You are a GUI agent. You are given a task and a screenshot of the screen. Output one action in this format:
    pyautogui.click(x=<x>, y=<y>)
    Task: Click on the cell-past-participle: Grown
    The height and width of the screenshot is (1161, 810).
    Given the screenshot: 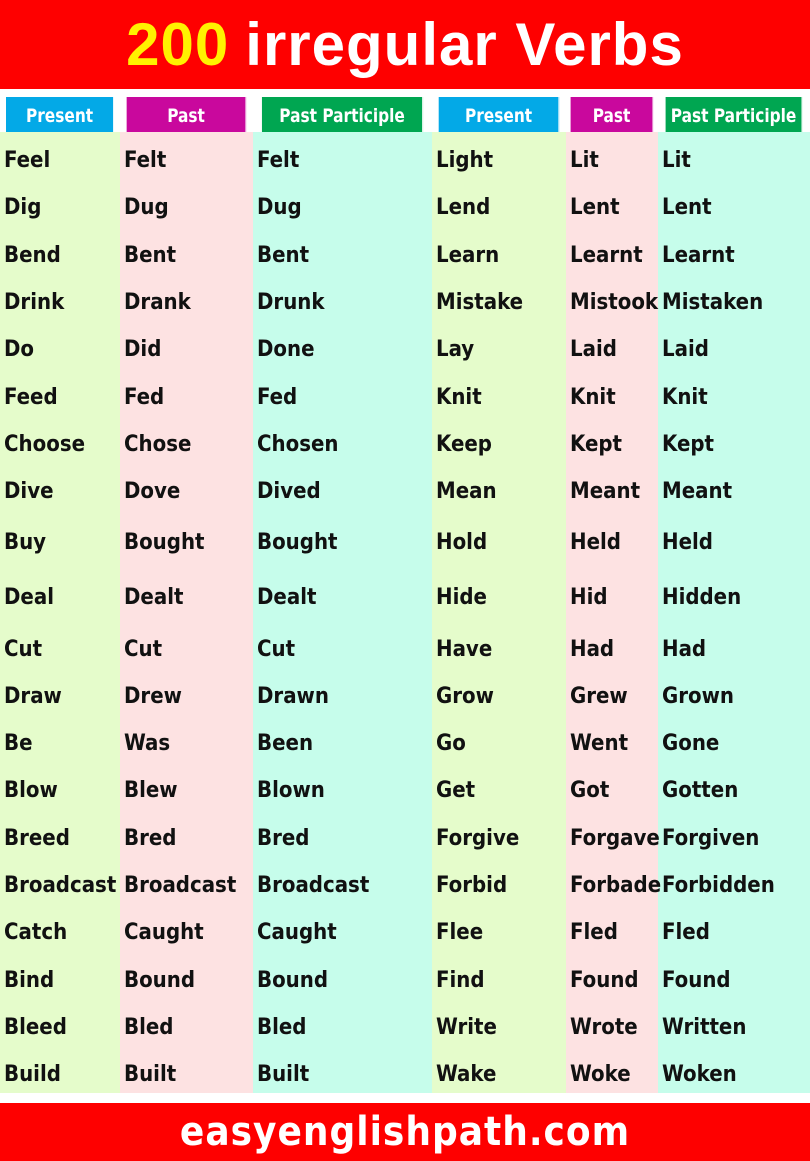 What is the action you would take?
    pyautogui.click(x=698, y=696)
    